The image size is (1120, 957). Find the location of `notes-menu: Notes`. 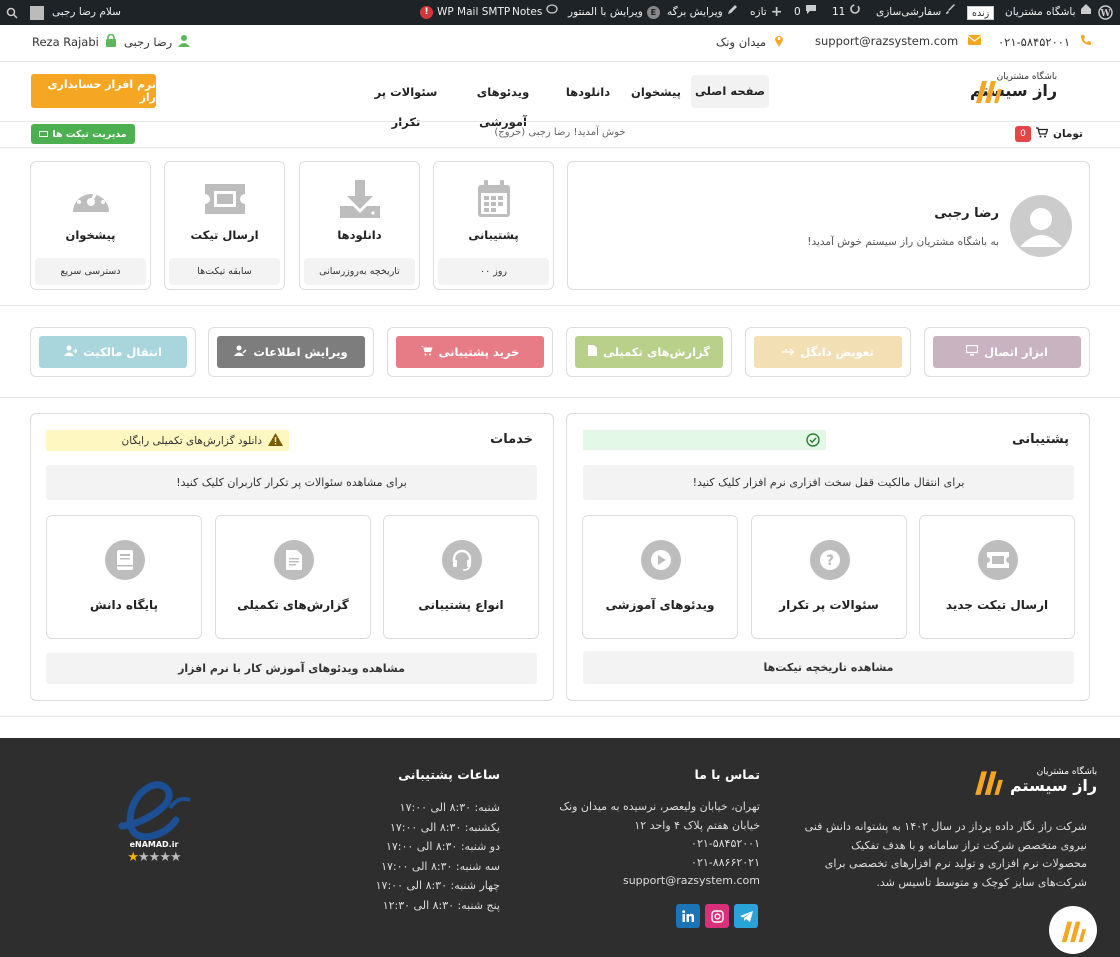

notes-menu: Notes is located at coordinates (535, 12).